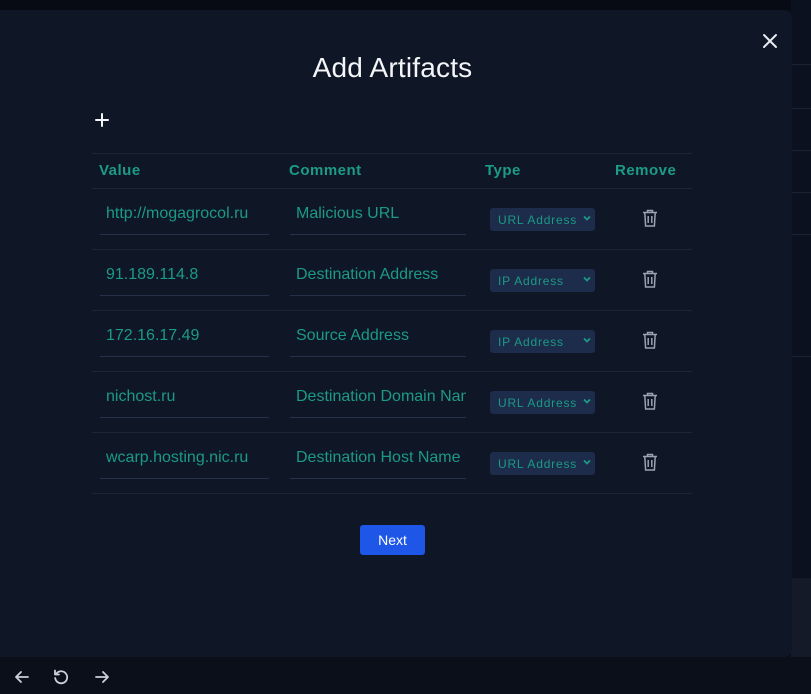 This screenshot has height=694, width=811. I want to click on background-top-strip, so click(405, 5).